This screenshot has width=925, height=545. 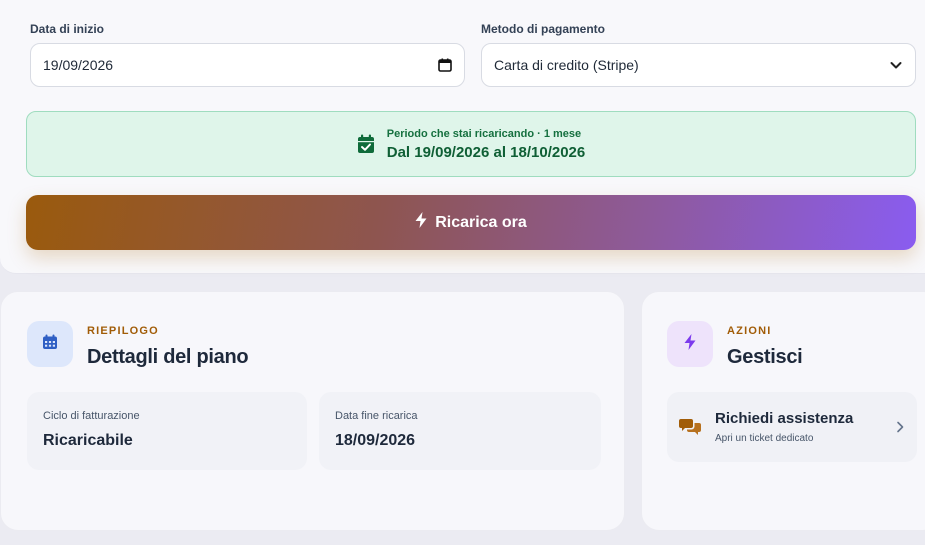 I want to click on actions-icon-badge, so click(x=690, y=344).